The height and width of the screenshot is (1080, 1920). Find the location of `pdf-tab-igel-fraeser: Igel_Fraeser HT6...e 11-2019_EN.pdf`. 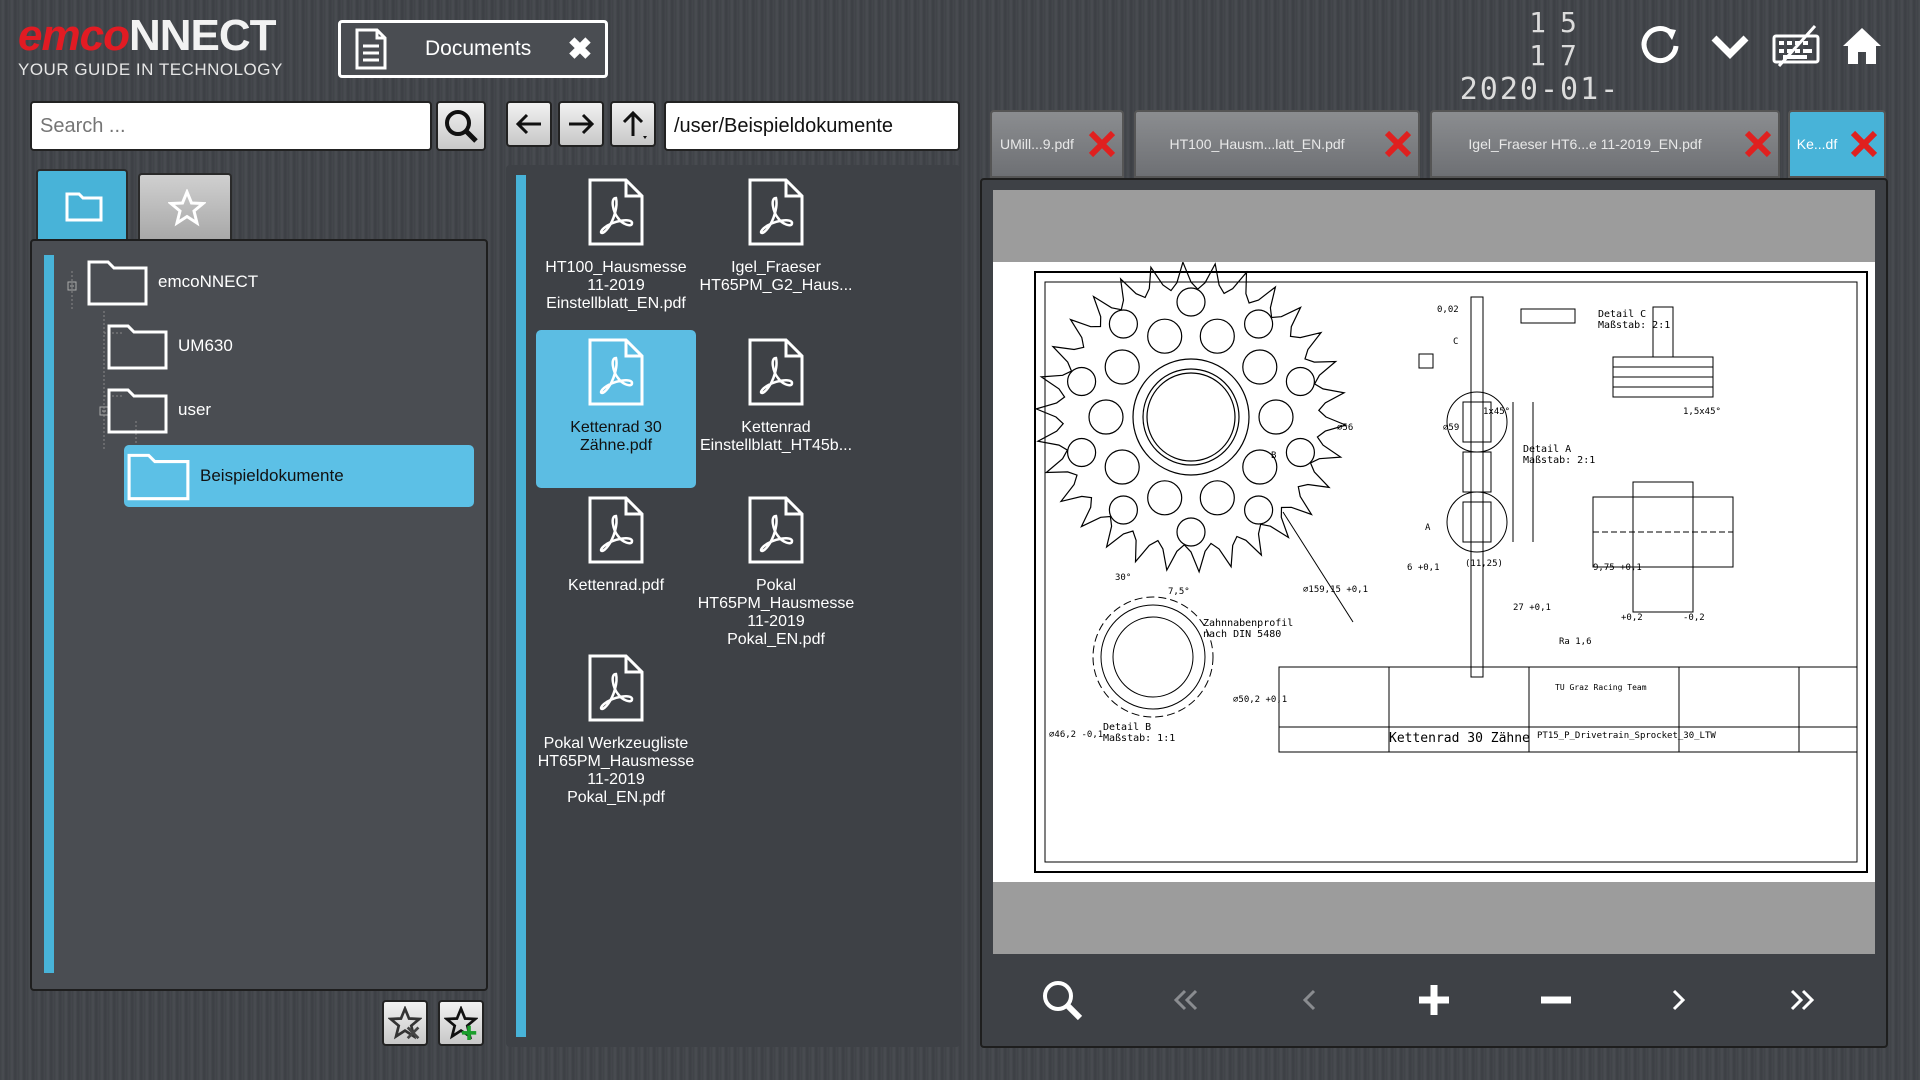

pdf-tab-igel-fraeser: Igel_Fraeser HT6...e 11-2019_EN.pdf is located at coordinates (1605, 144).